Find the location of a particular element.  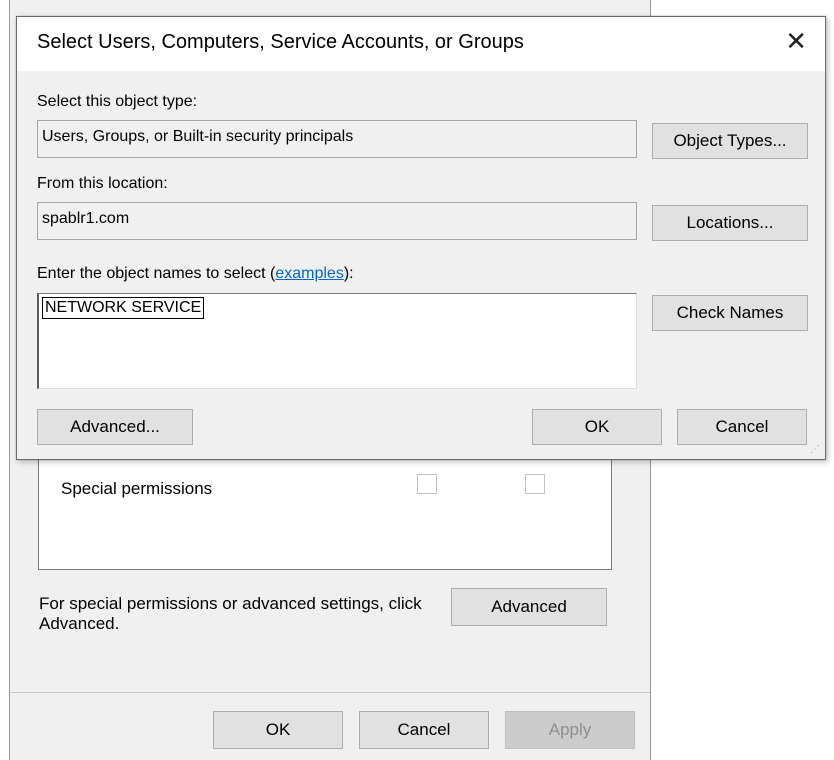

special-permissions-allow-checkbox is located at coordinates (427, 484).